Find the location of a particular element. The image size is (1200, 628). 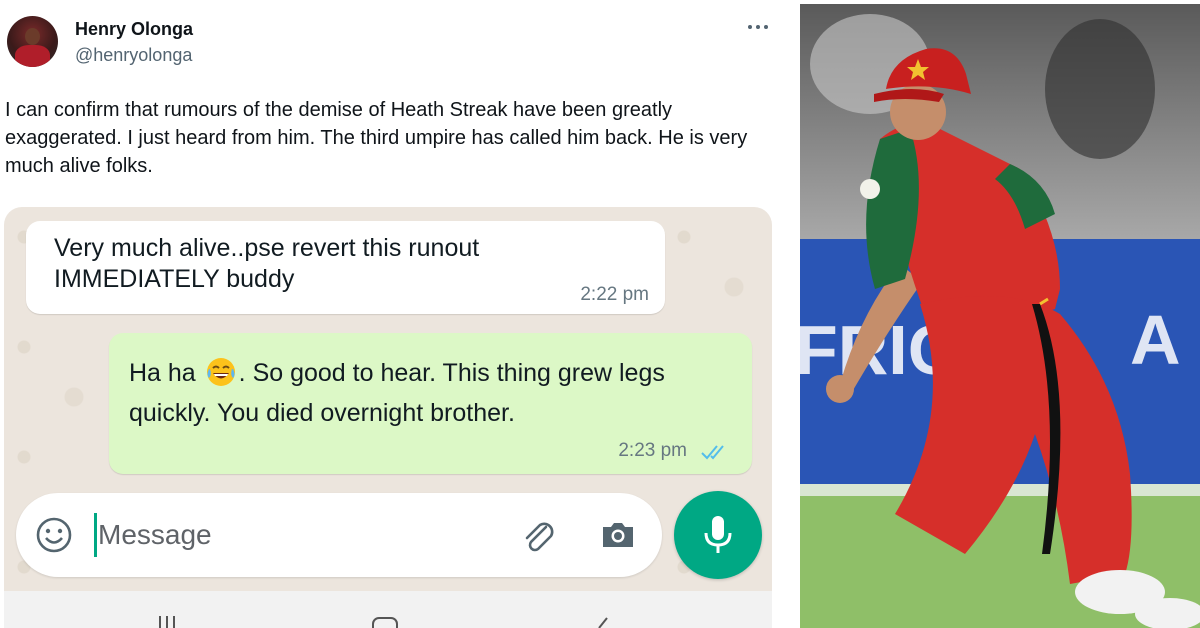

paperclip-icon is located at coordinates (538, 535).